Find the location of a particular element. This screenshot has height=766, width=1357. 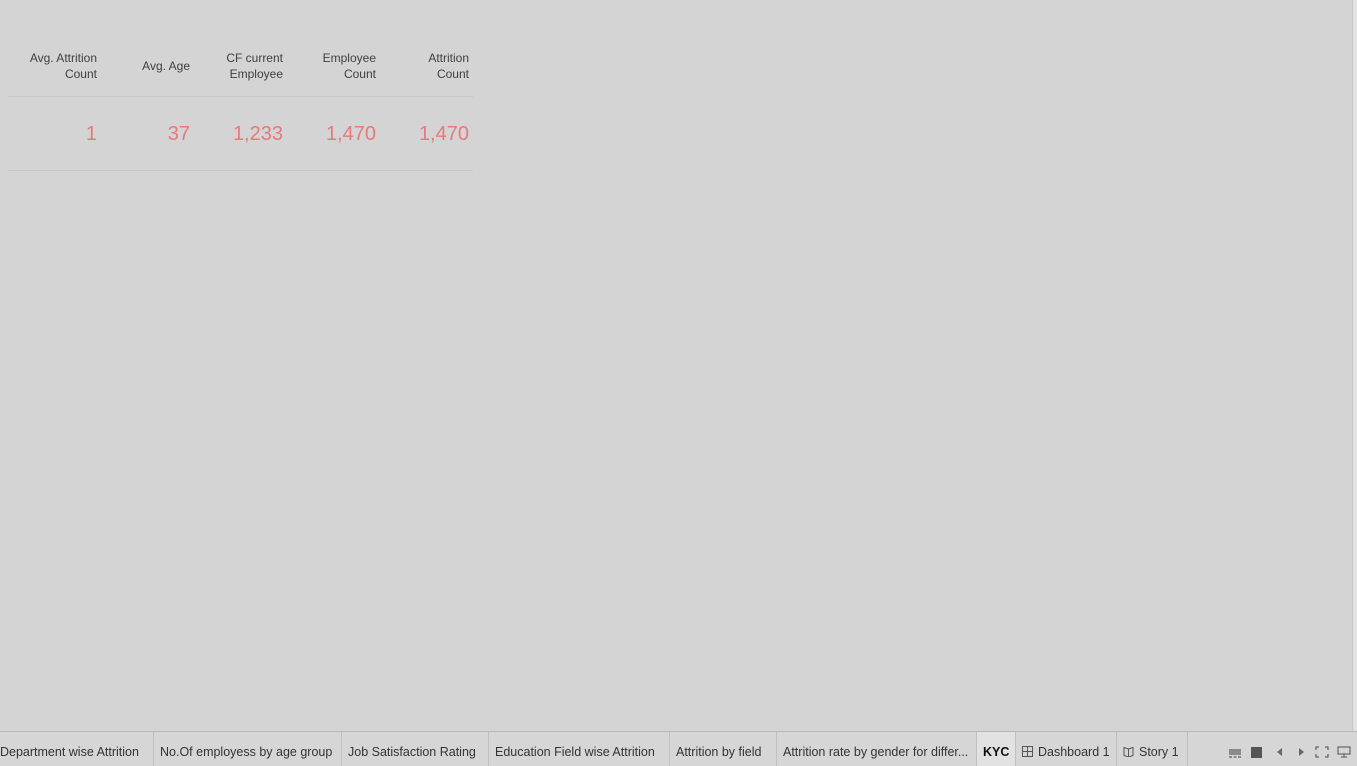

tab-label: Department wise Attrition is located at coordinates (69, 752).